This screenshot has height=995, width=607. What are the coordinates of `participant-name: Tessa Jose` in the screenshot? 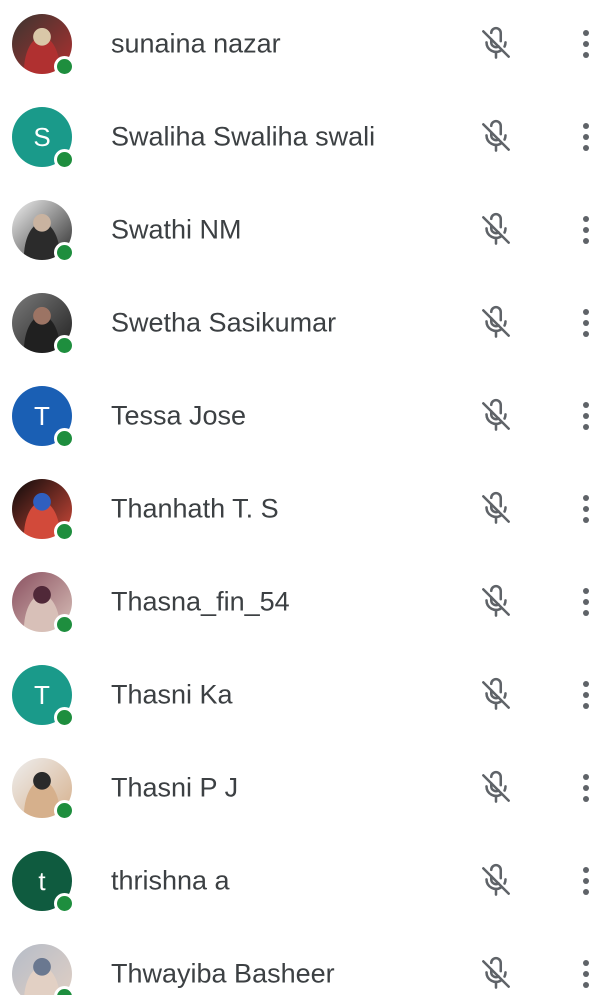 It's located at (179, 415).